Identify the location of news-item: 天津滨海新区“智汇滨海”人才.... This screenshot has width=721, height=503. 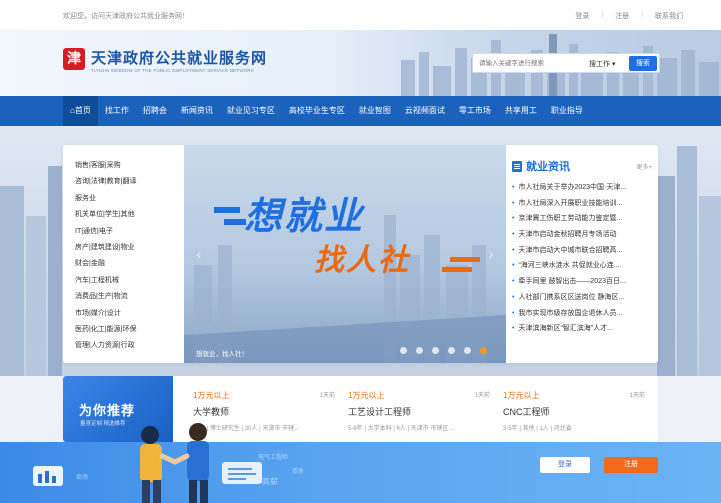
(582, 329).